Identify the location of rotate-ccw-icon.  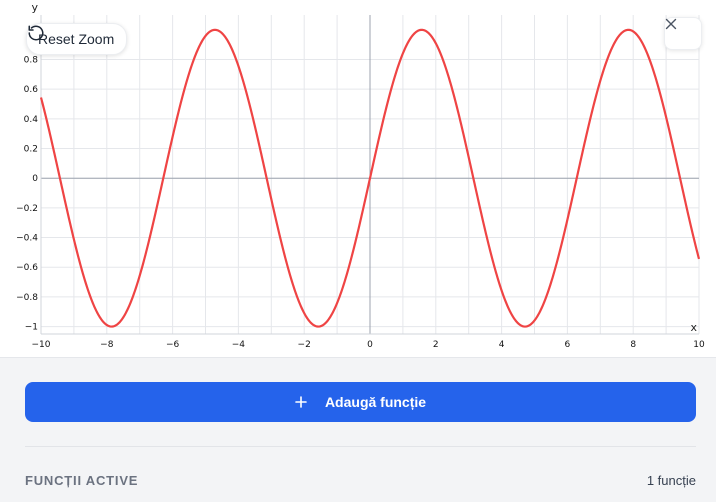
(36, 33).